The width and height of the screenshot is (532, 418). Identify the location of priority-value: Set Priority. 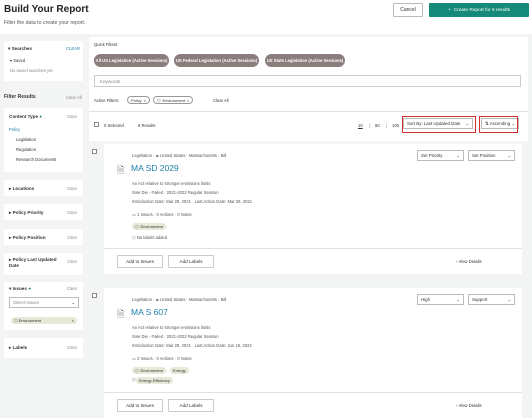
(432, 155).